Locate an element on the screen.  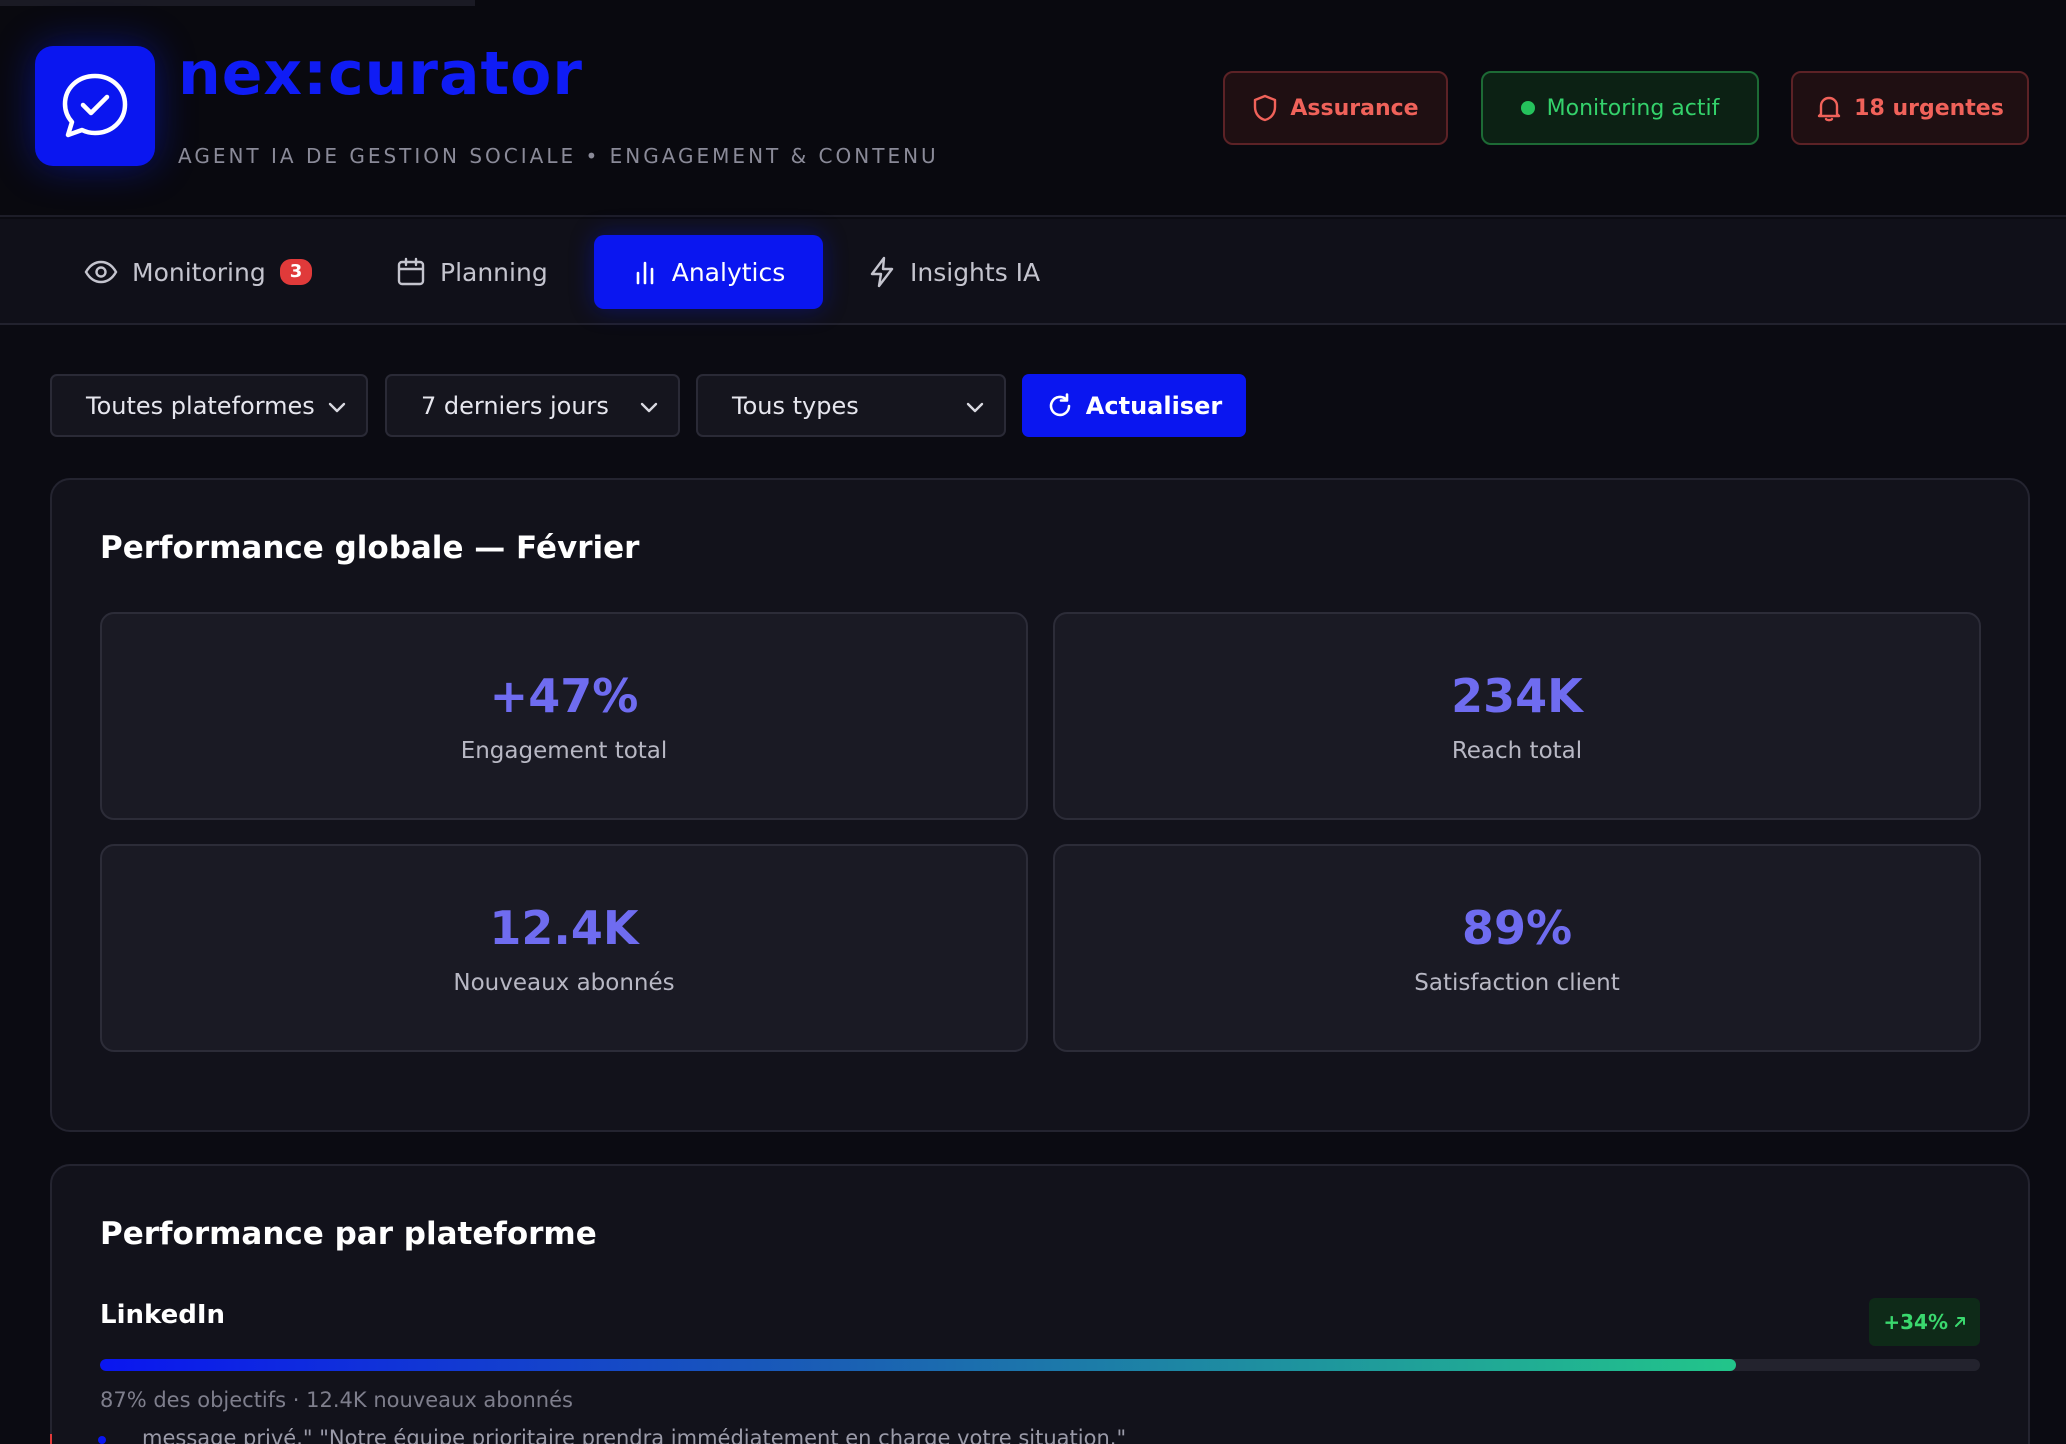
kpi-value: 12.4K is located at coordinates (564, 928).